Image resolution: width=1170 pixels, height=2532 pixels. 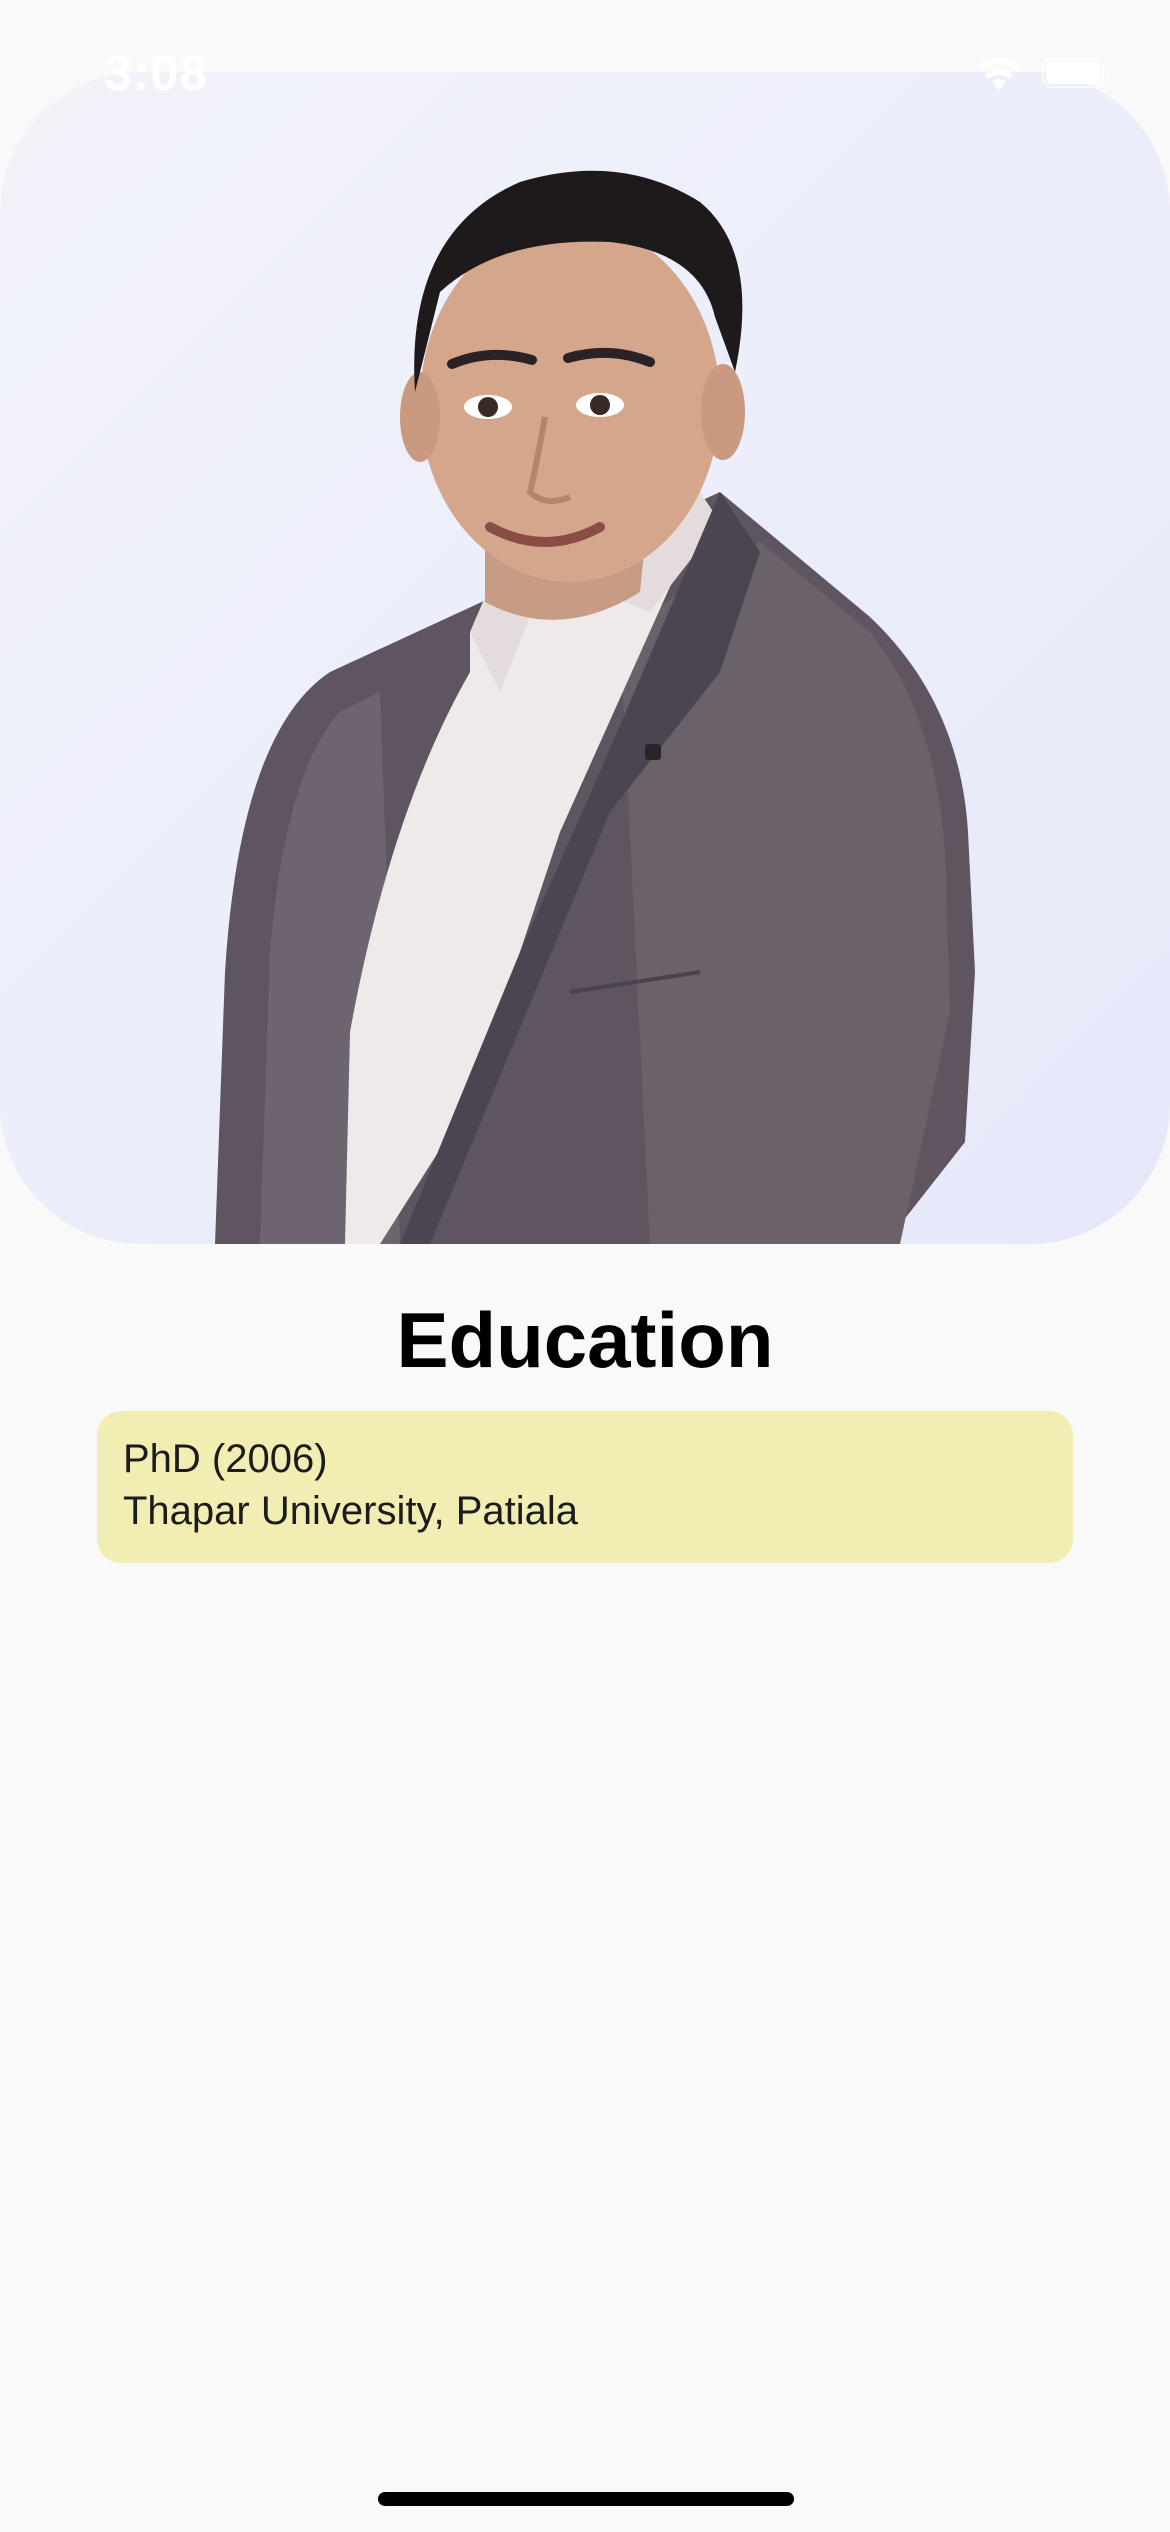 I want to click on status-time: 3:08, so click(x=156, y=73).